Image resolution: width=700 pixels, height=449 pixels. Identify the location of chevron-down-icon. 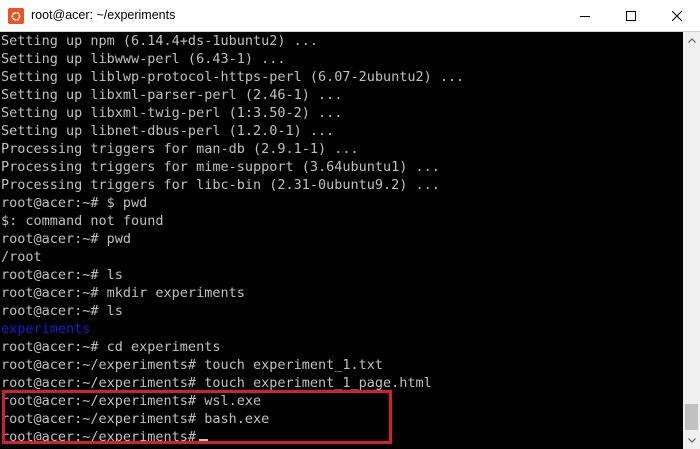
(691, 440).